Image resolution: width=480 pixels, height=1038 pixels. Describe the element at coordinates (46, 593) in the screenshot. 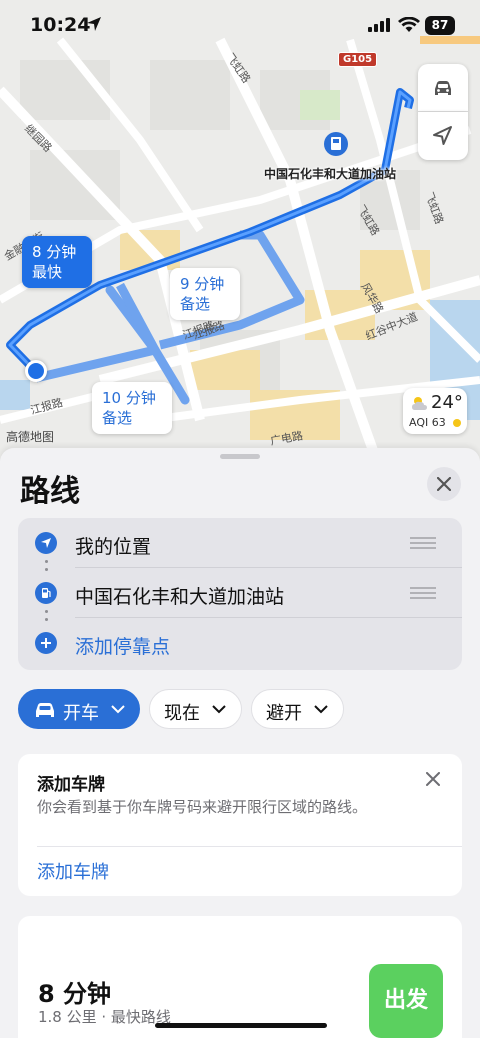

I see `fuel-pump-icon` at that location.